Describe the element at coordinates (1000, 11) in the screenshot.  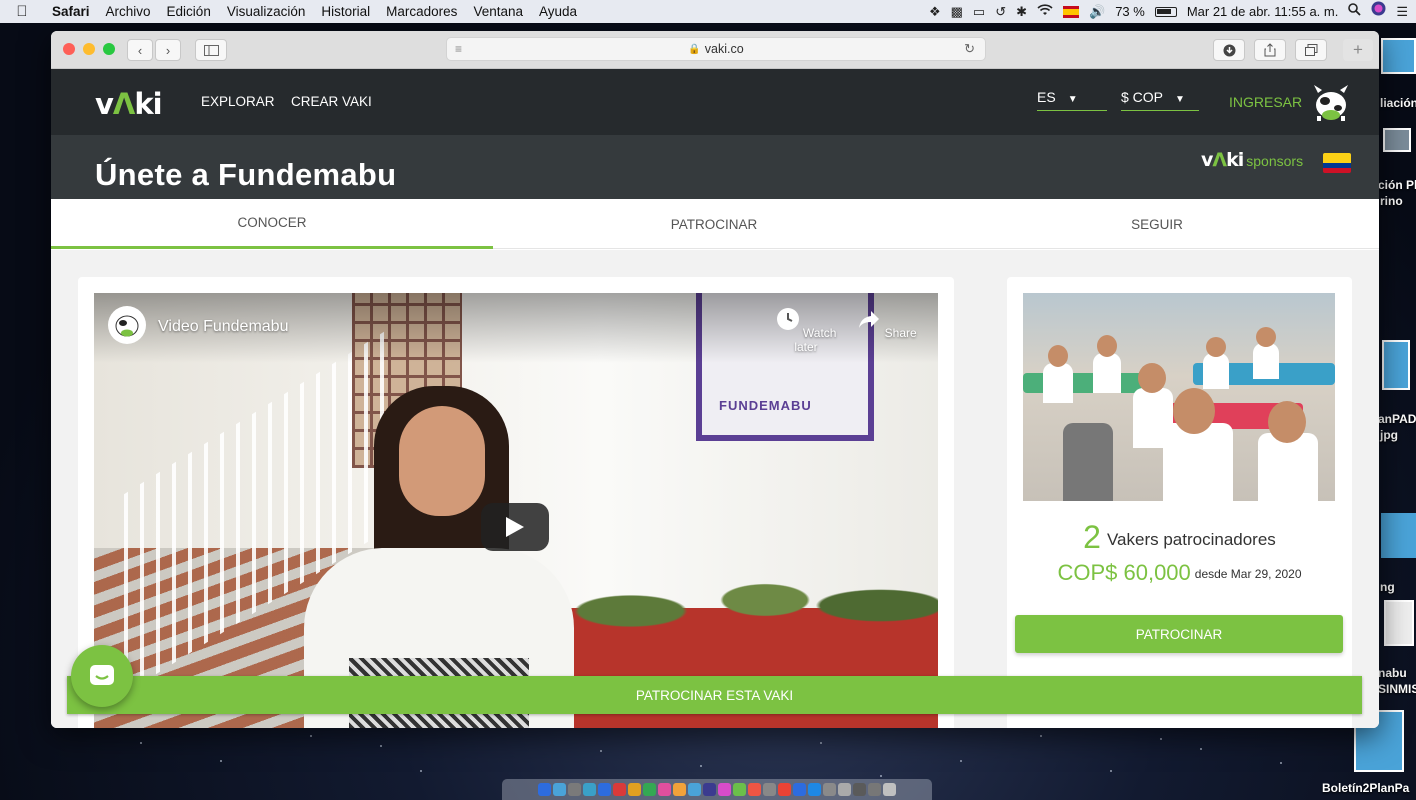
I see `time-machine-icon: ↺` at that location.